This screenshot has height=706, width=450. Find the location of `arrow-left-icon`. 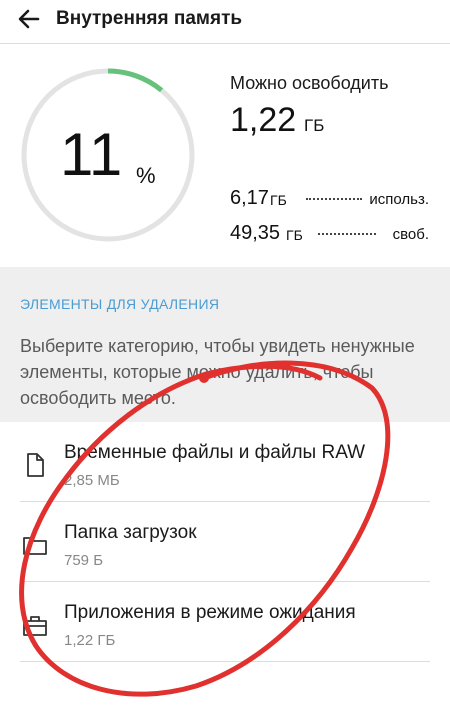

arrow-left-icon is located at coordinates (29, 19).